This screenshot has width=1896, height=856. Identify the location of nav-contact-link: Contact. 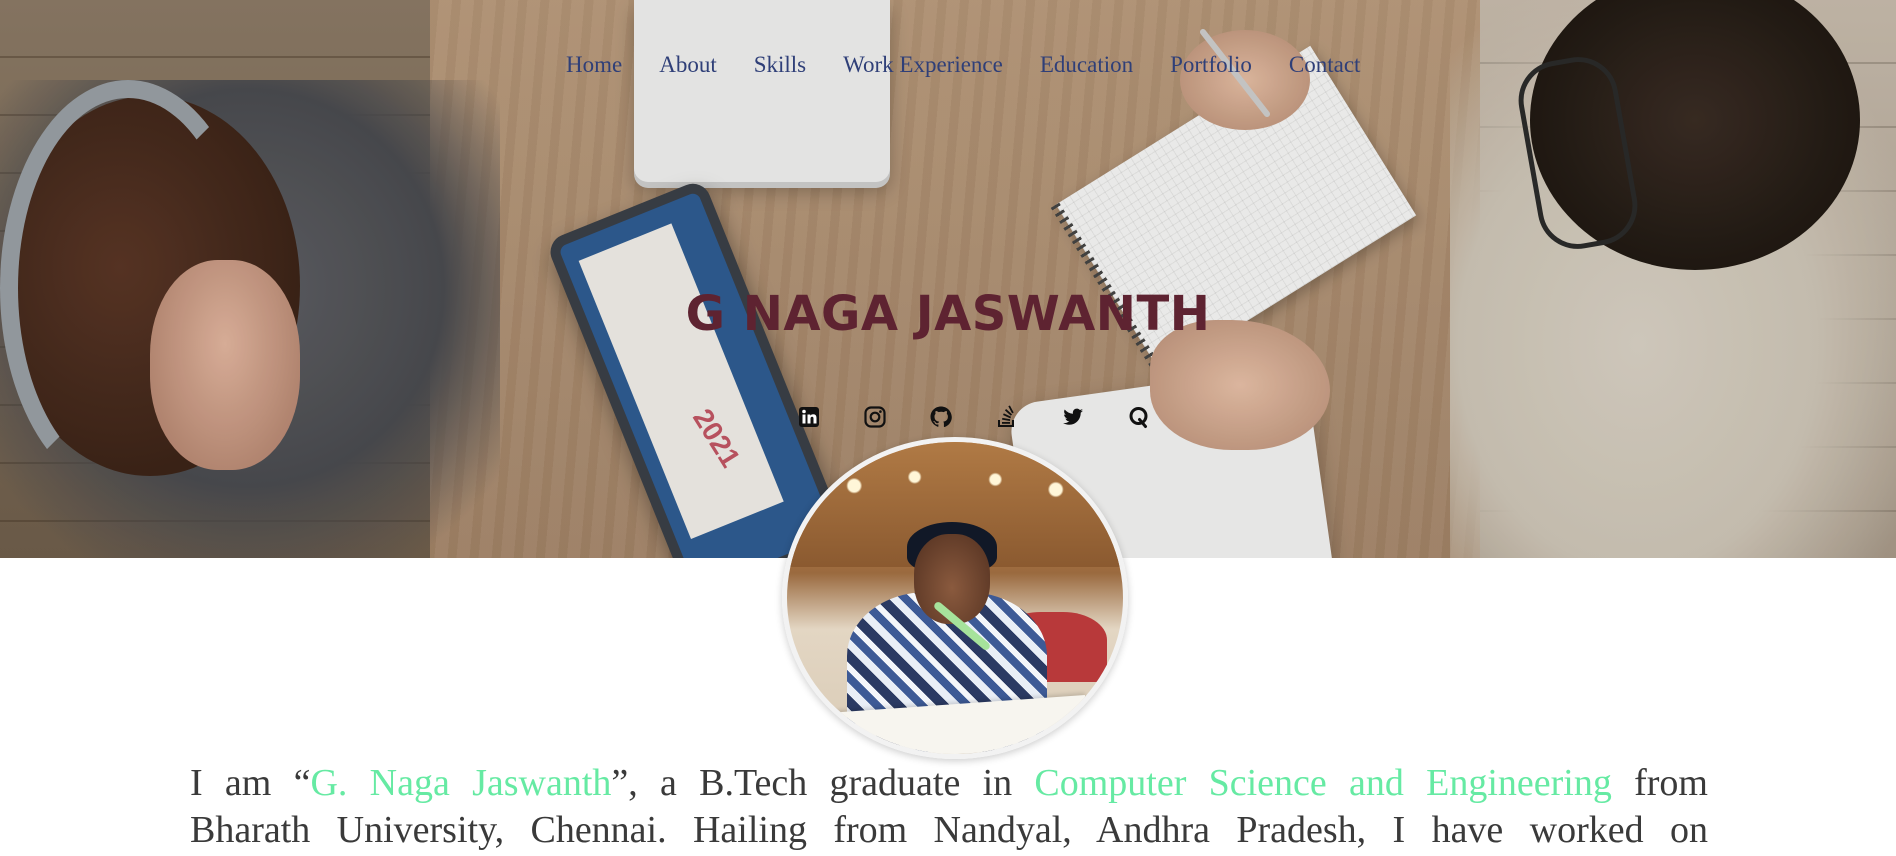
(1325, 67).